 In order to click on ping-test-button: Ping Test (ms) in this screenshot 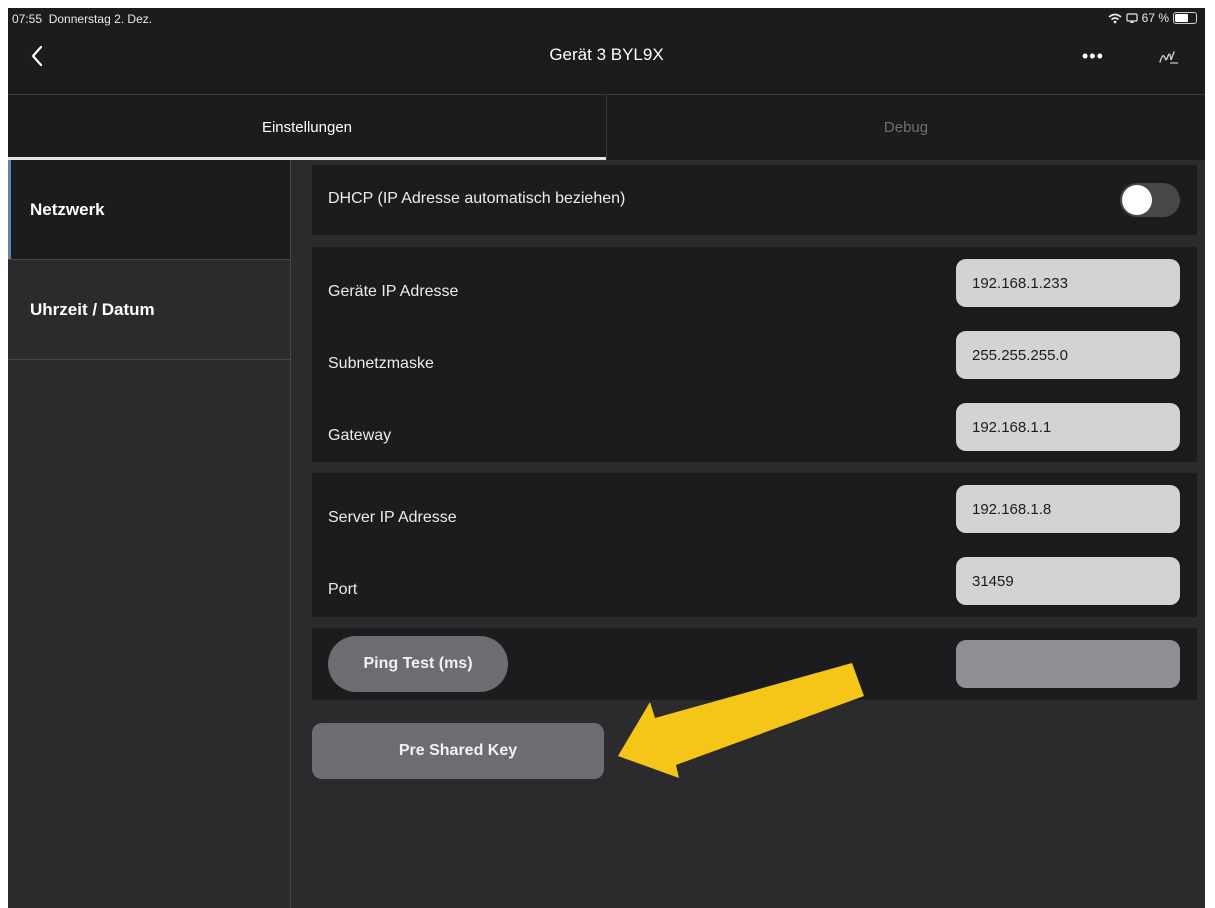, I will do `click(418, 664)`.